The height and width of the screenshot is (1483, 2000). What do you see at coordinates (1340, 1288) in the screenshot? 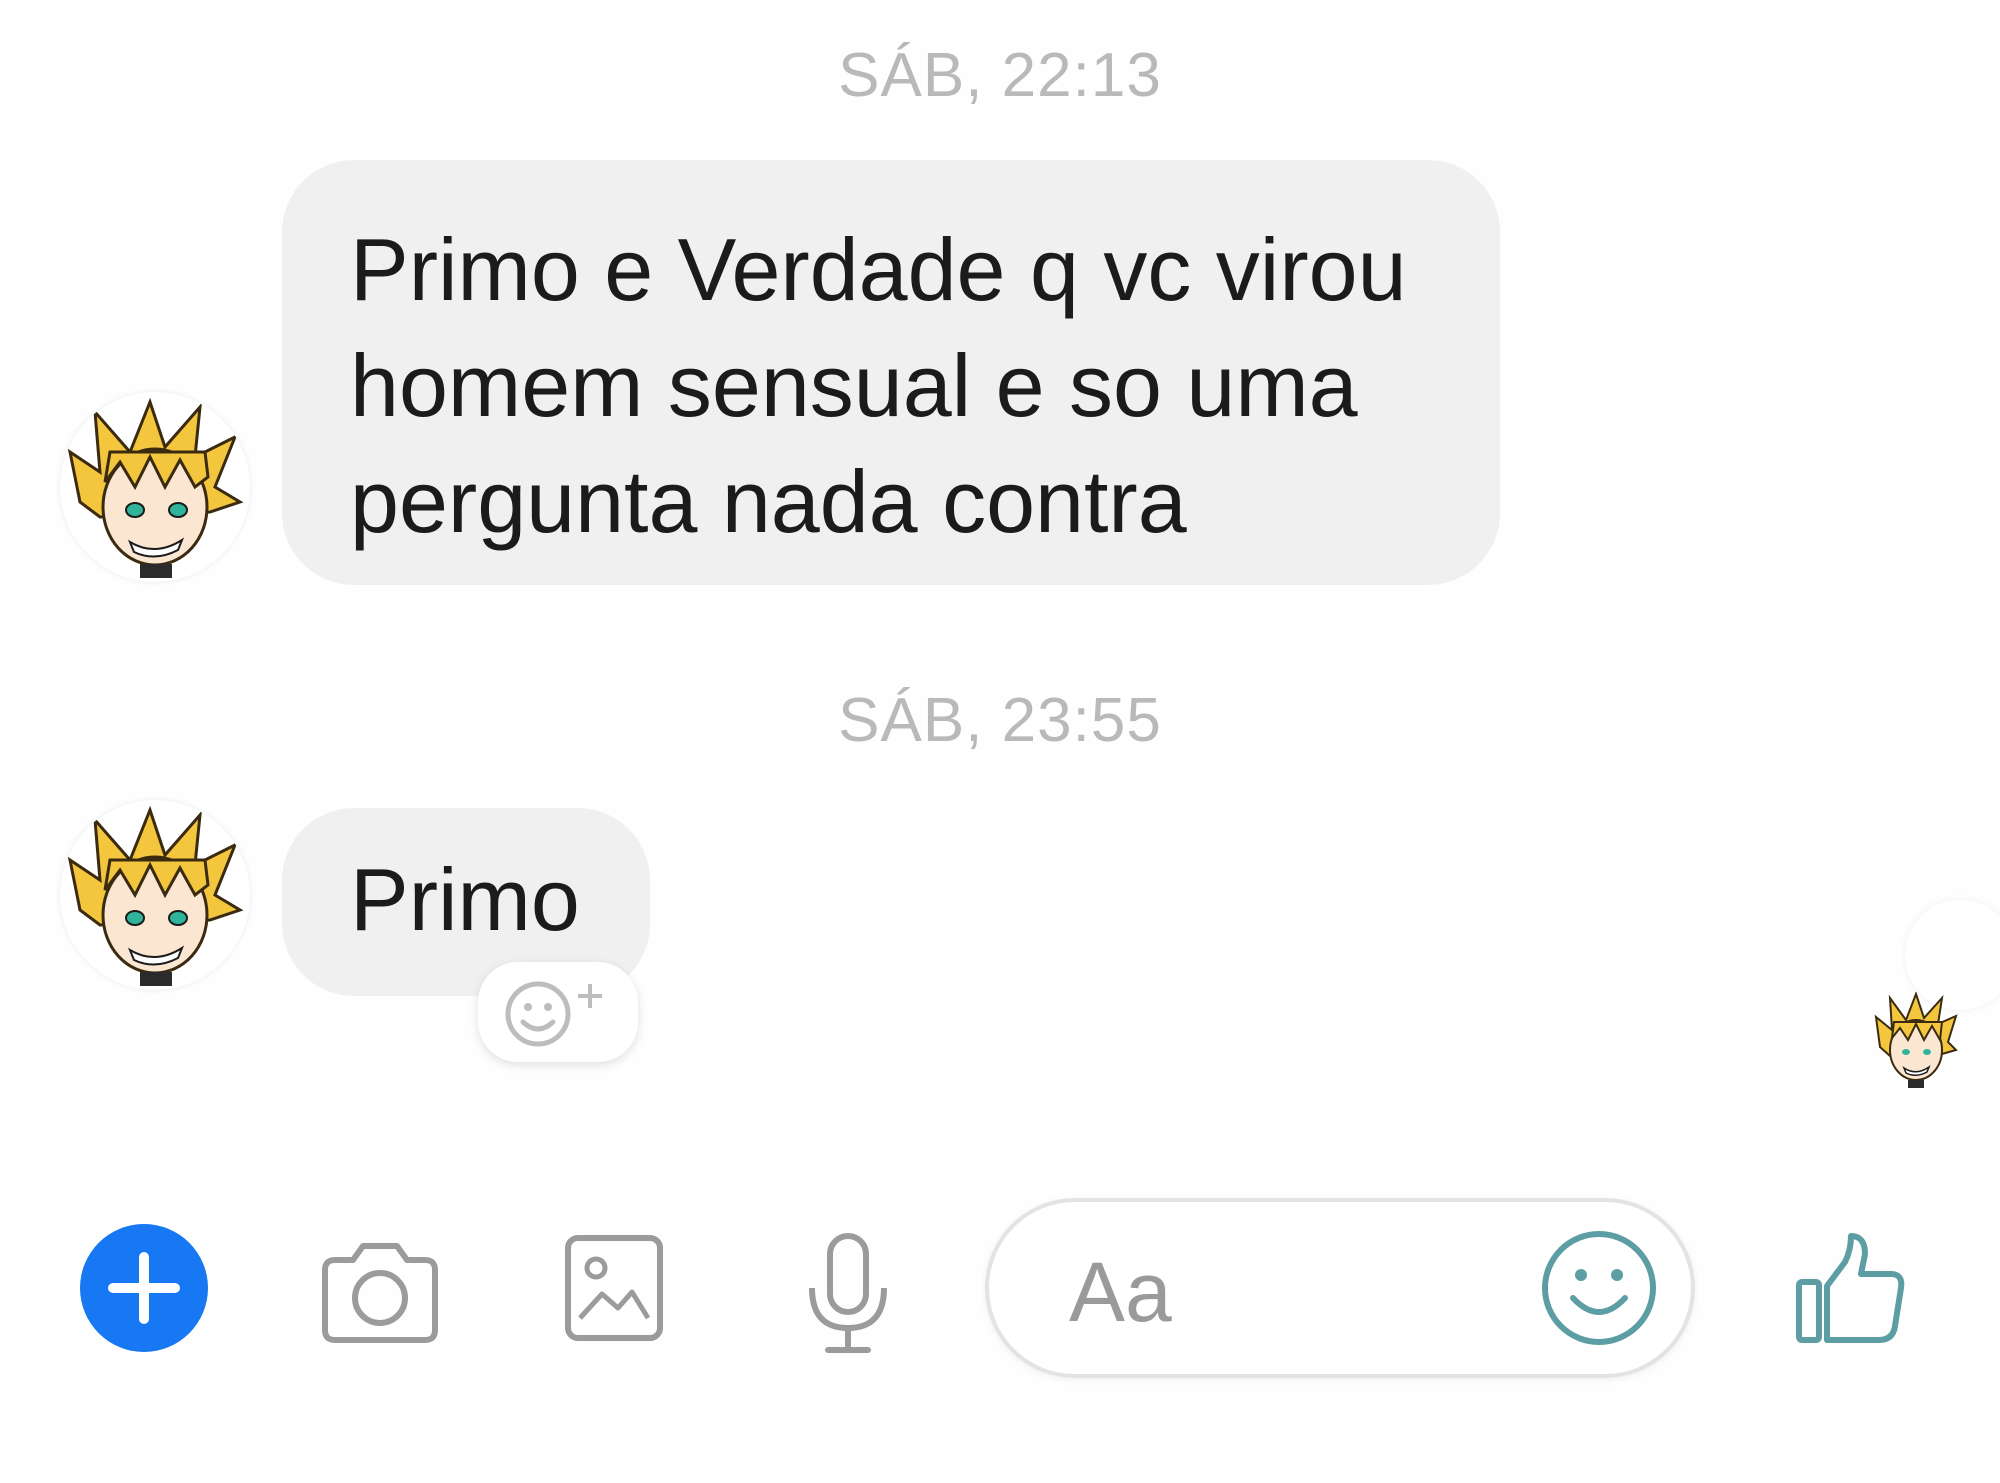
I see `message-input: Aa` at bounding box center [1340, 1288].